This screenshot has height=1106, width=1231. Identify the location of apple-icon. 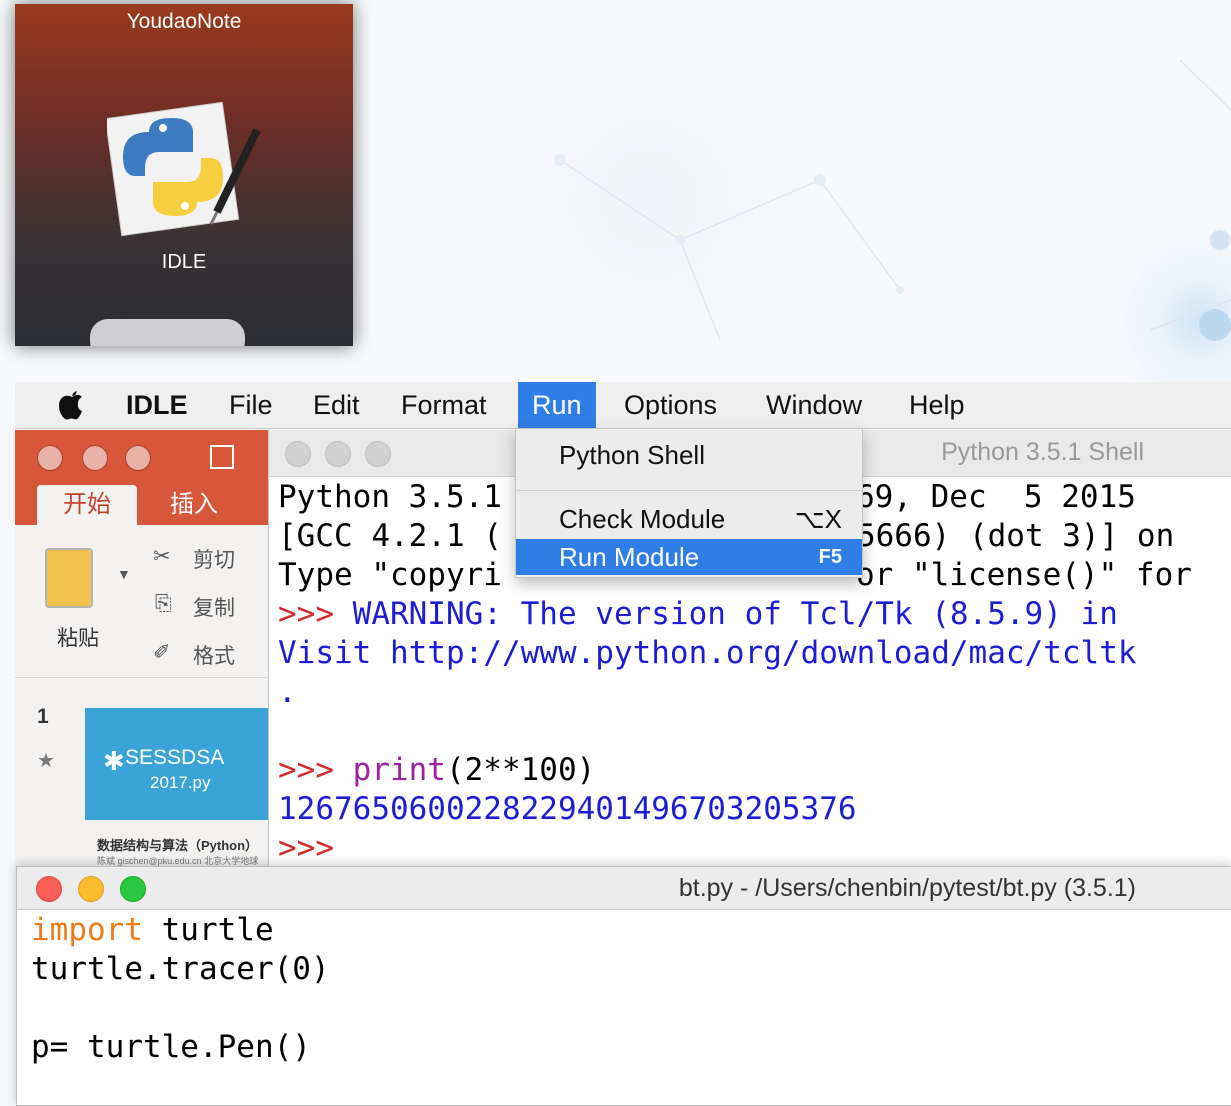
(72, 405).